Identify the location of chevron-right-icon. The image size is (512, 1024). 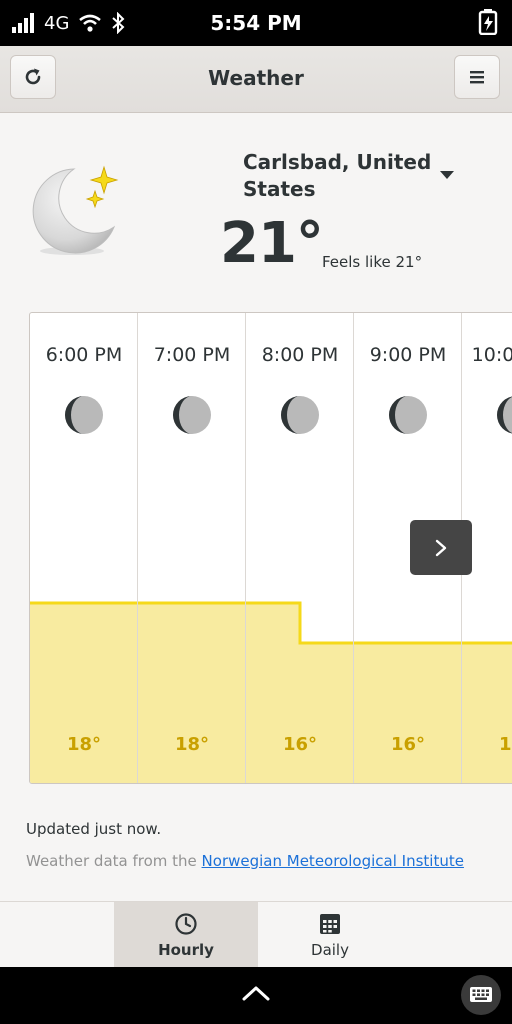
(441, 547).